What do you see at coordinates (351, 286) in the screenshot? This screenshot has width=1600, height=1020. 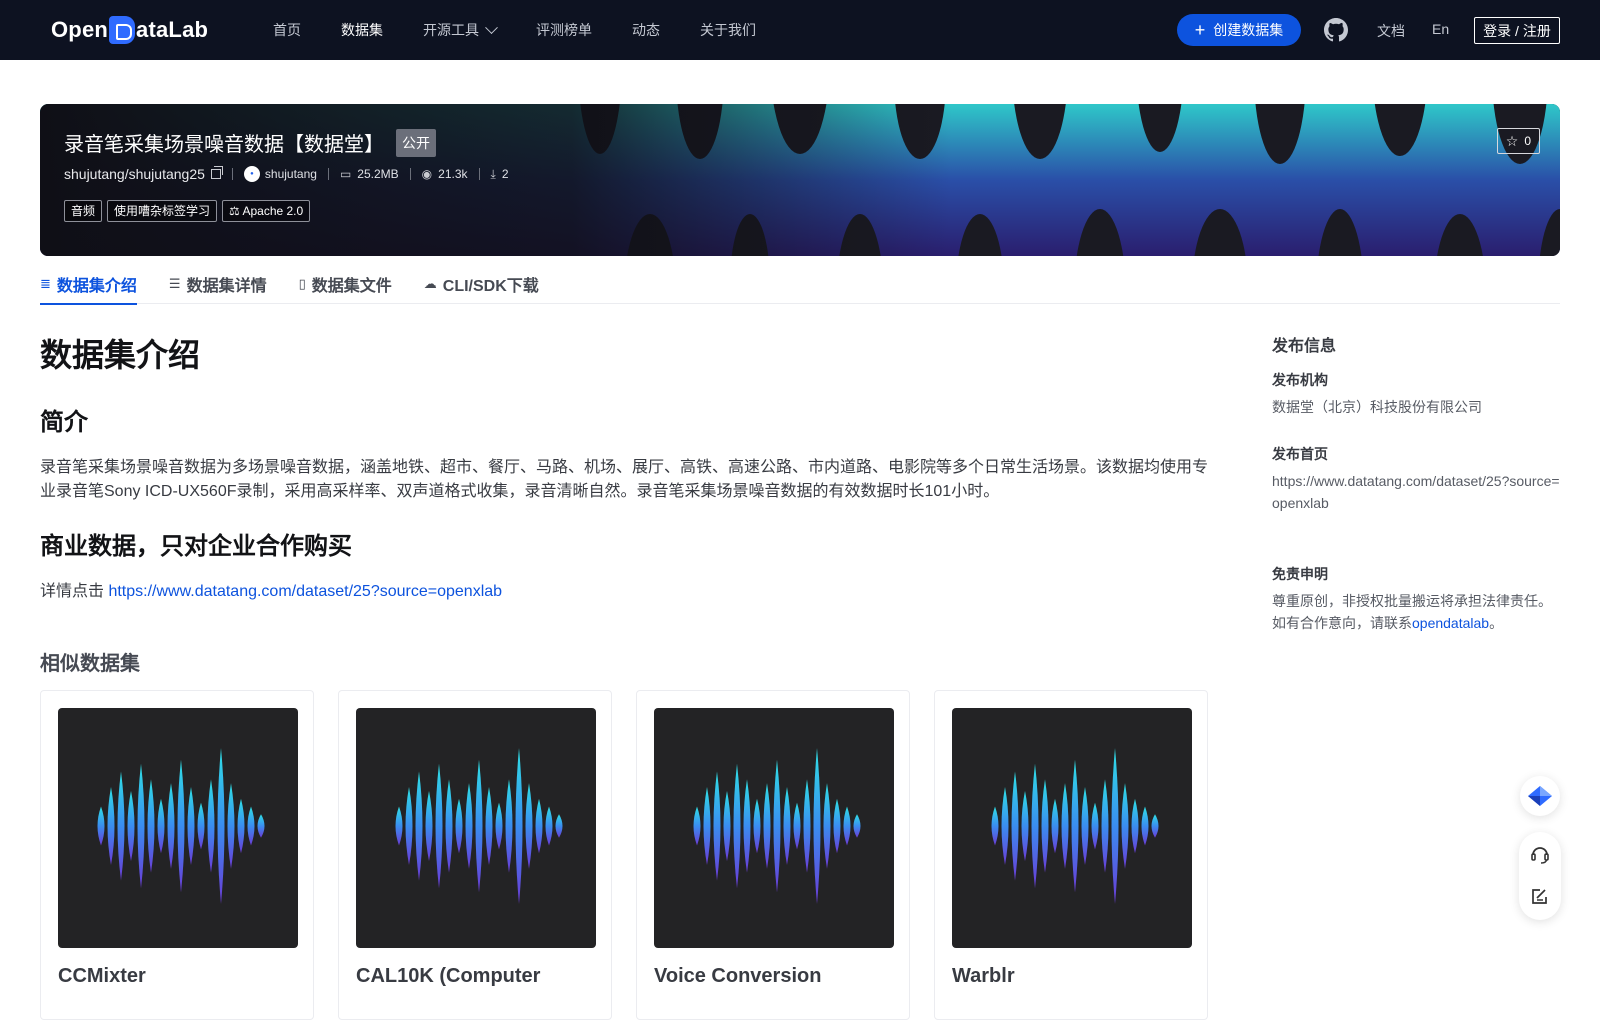 I see `tab-files-label: 数据集文件` at bounding box center [351, 286].